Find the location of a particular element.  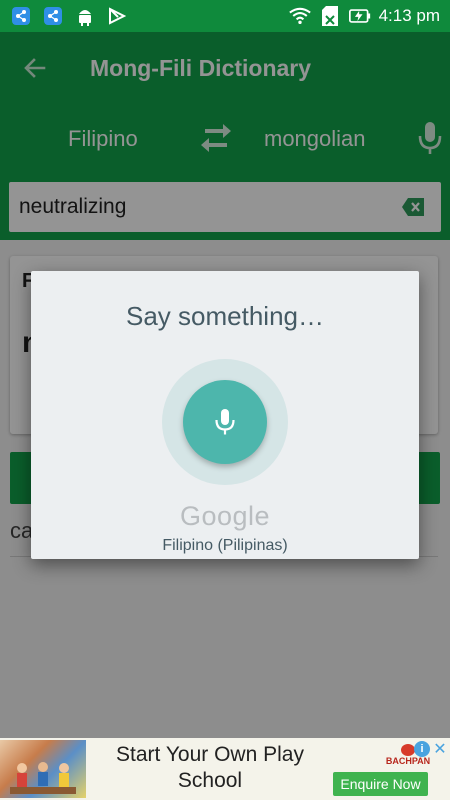

ad-info-icon: i is located at coordinates (422, 749).